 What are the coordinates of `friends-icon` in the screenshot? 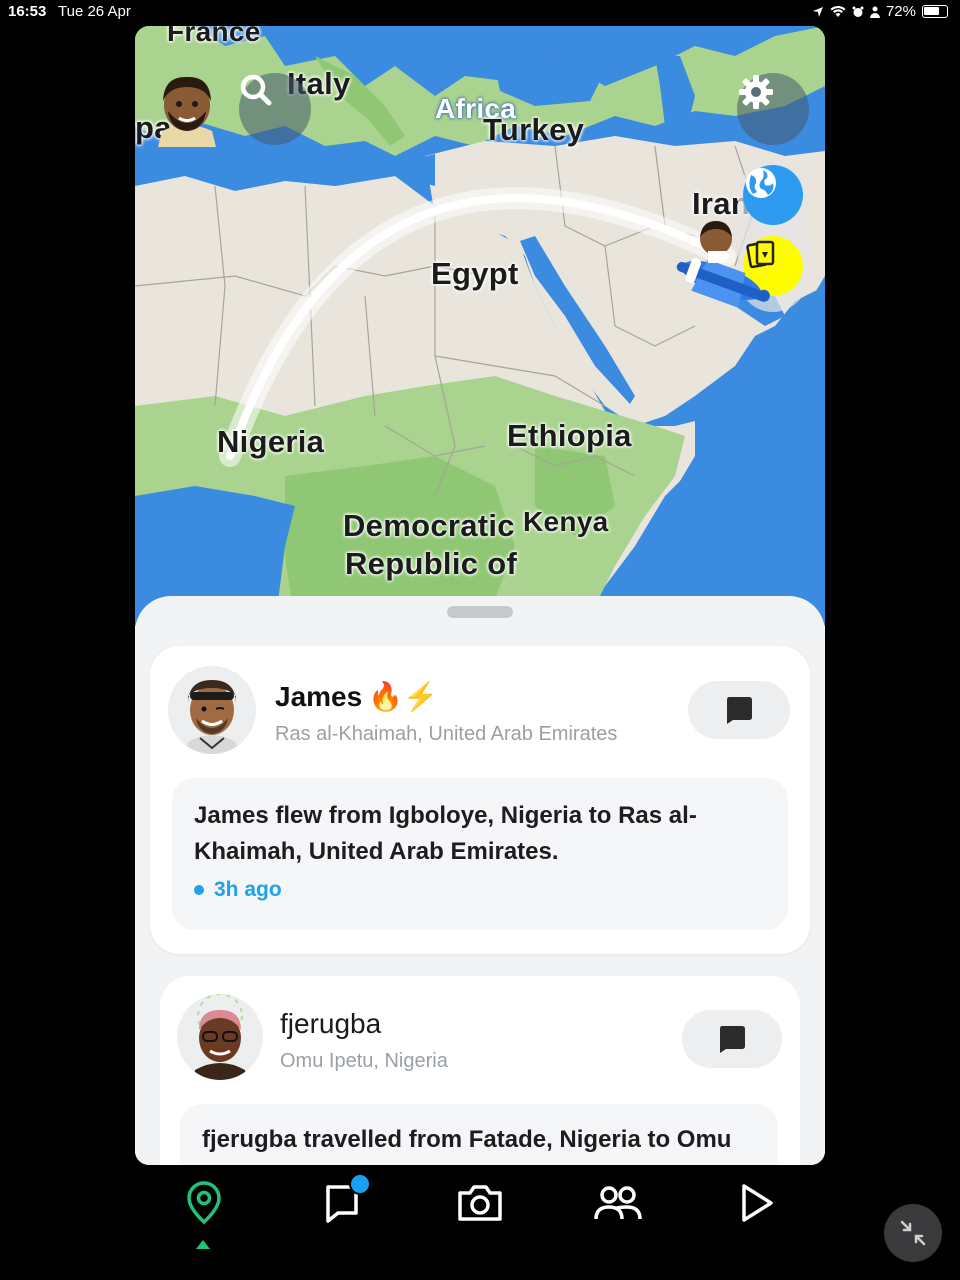 It's located at (618, 1203).